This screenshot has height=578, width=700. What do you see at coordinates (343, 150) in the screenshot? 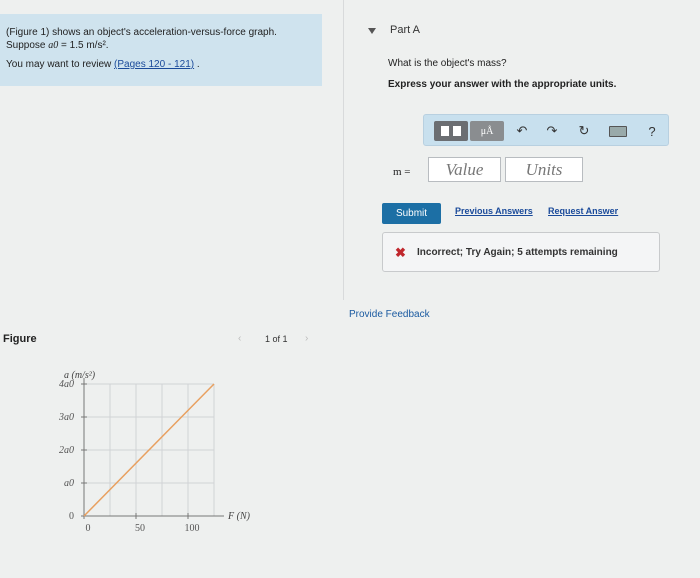
I see `column-divider` at bounding box center [343, 150].